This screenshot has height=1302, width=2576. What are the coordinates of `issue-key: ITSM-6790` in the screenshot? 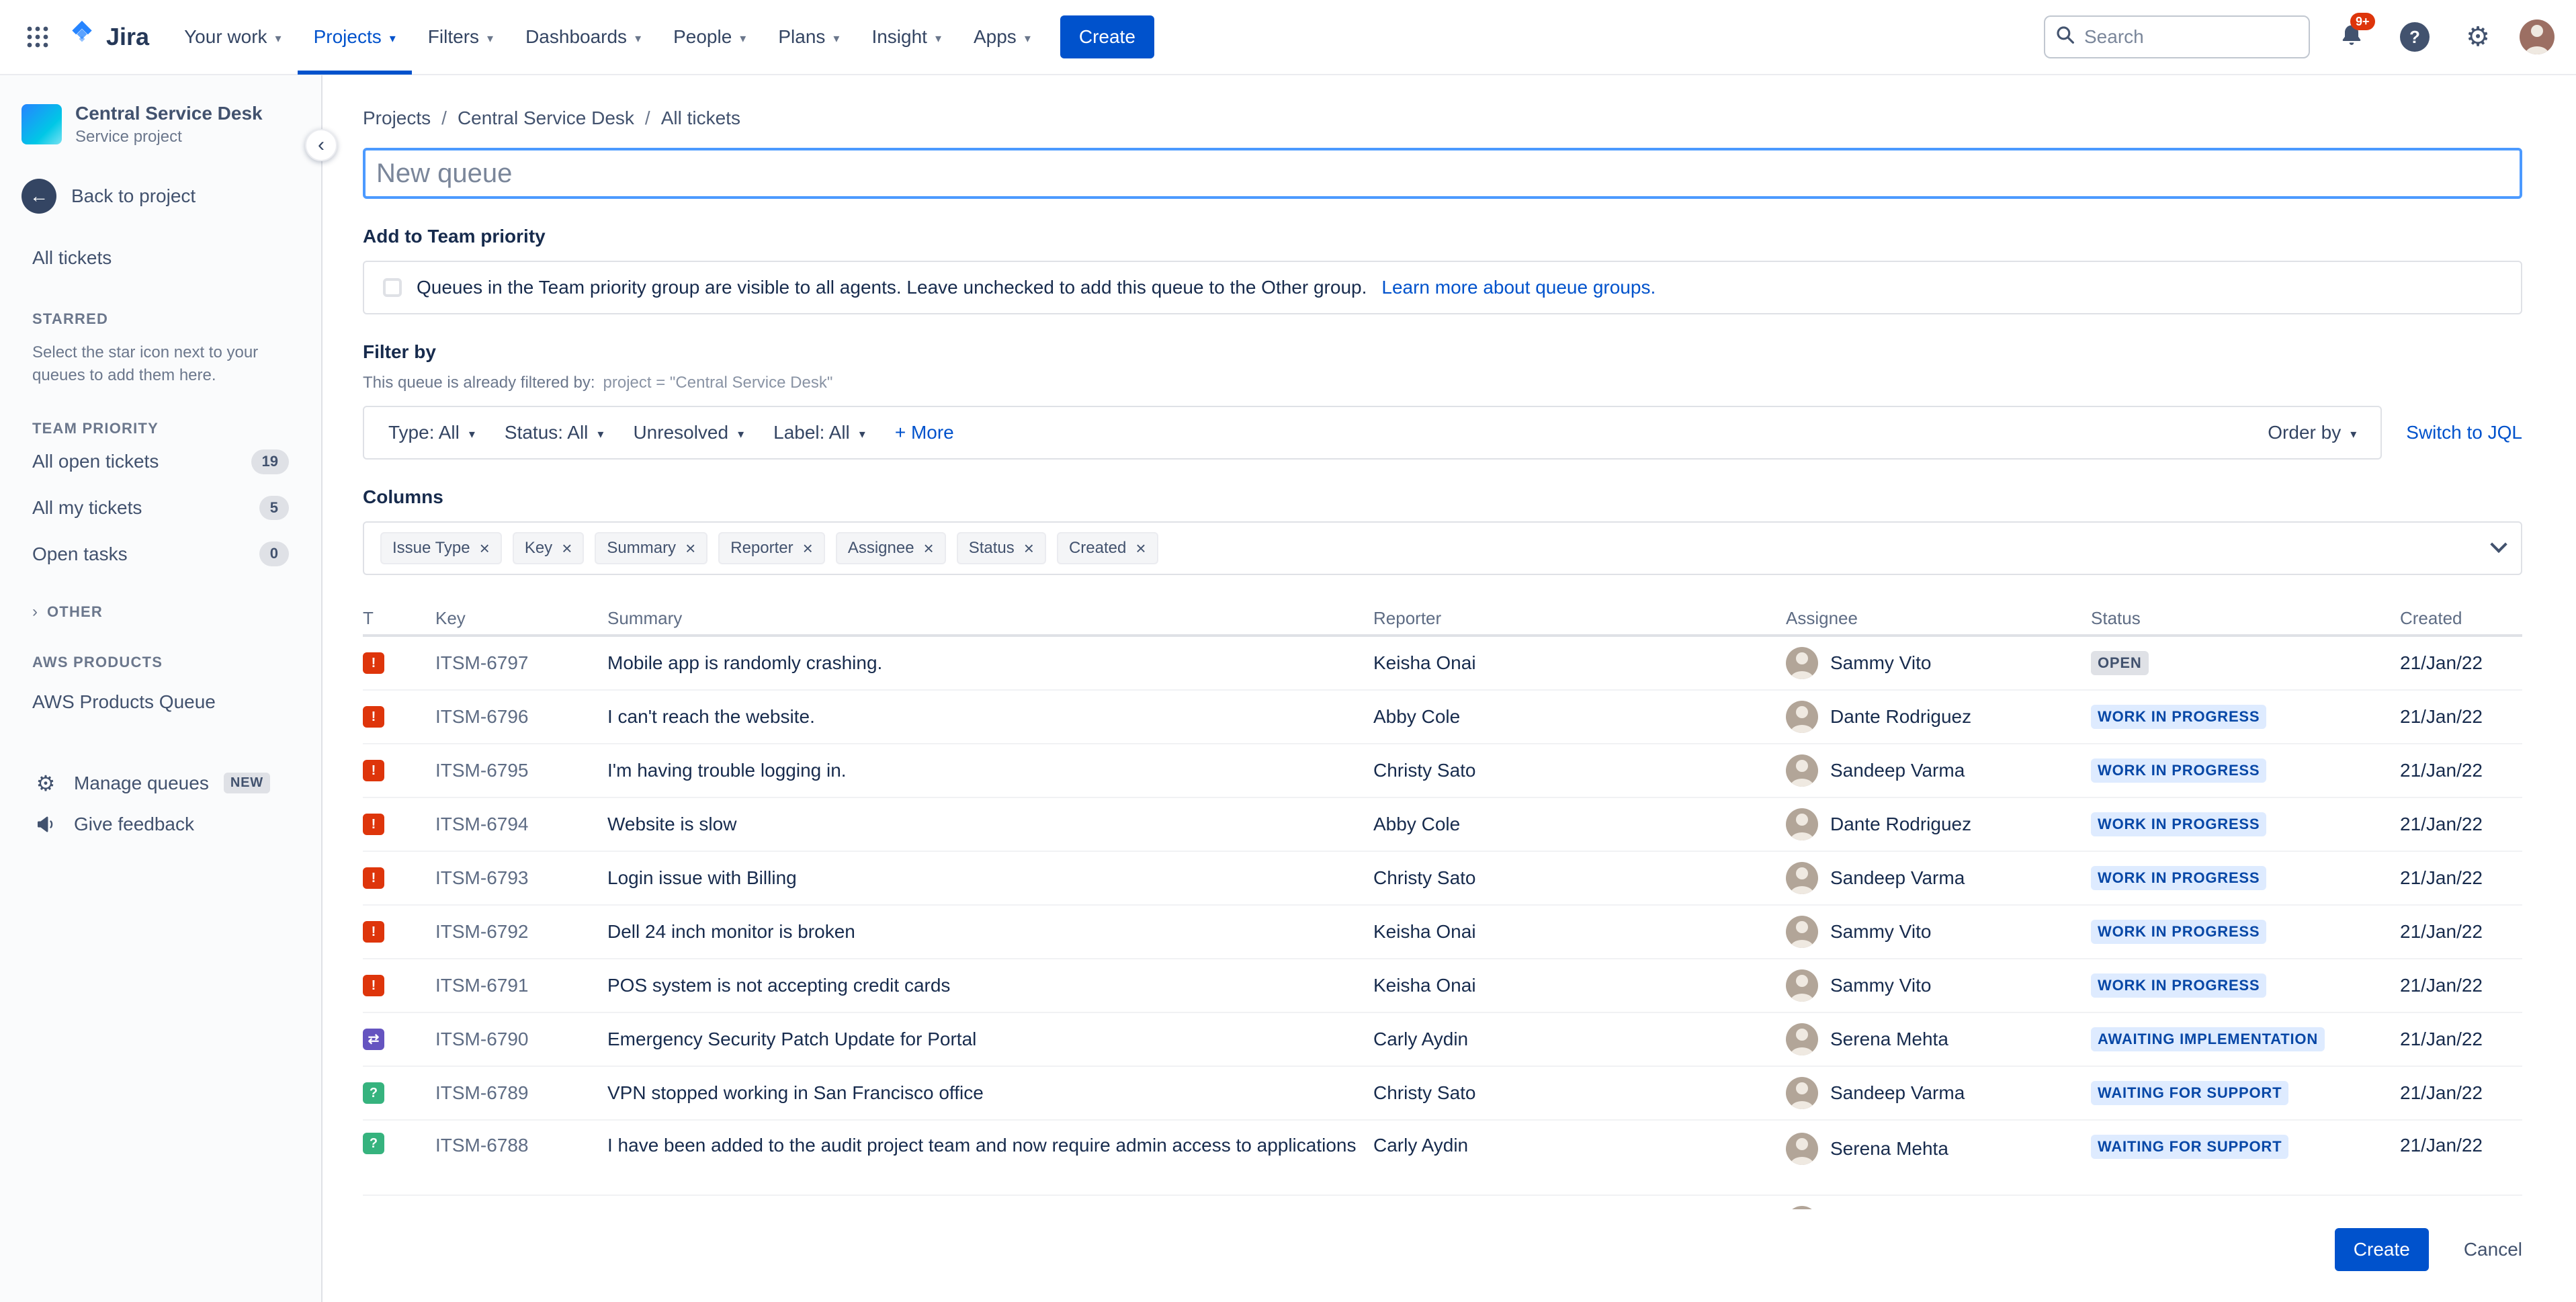 It's located at (521, 1040).